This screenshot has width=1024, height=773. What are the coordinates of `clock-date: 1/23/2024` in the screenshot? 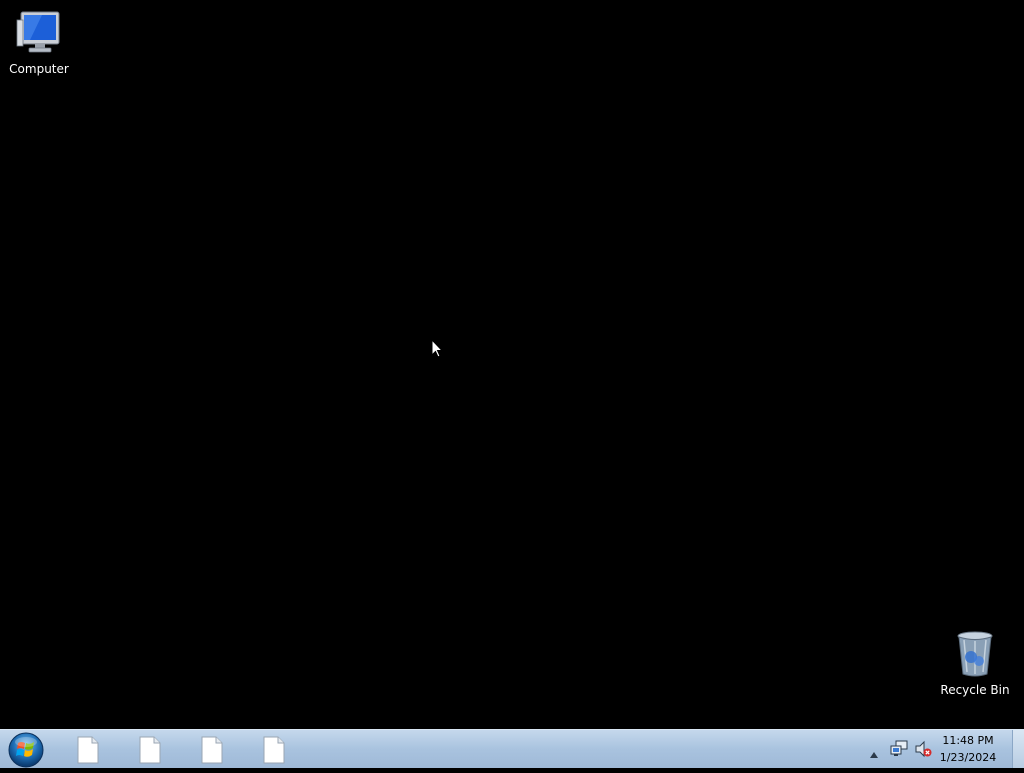 It's located at (968, 757).